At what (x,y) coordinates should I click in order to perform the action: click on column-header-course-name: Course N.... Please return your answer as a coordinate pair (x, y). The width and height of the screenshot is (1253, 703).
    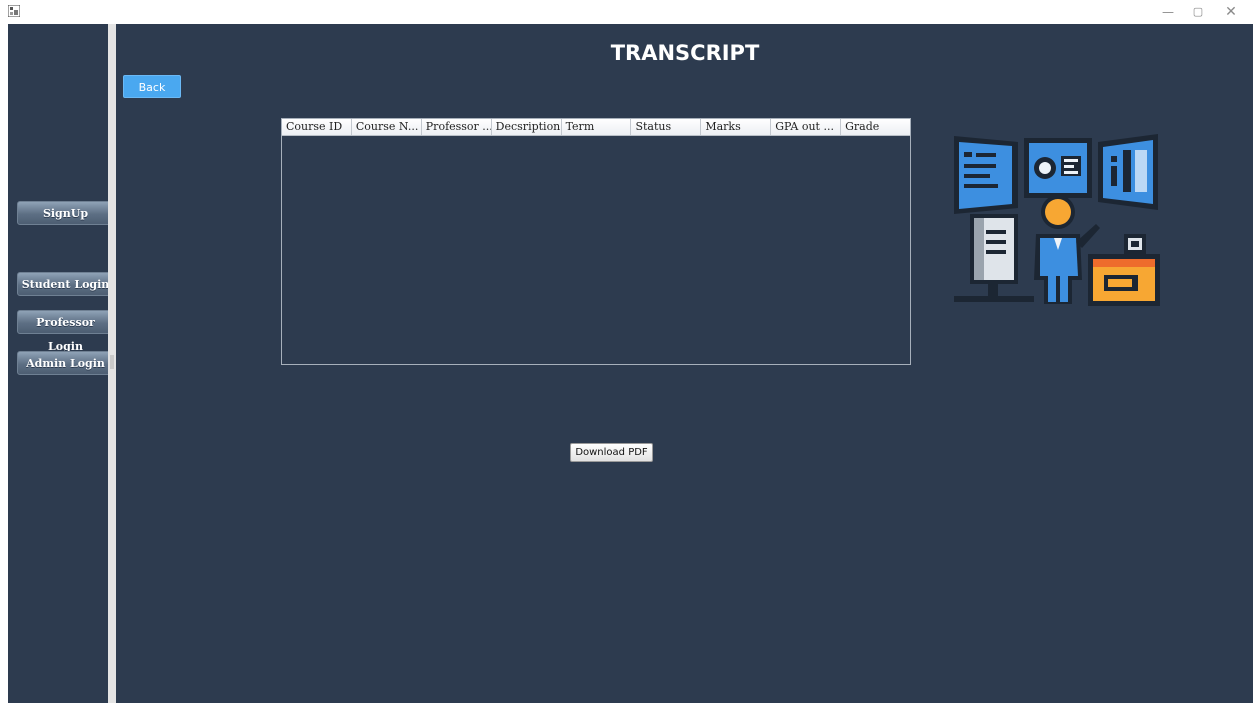
    Looking at the image, I should click on (387, 127).